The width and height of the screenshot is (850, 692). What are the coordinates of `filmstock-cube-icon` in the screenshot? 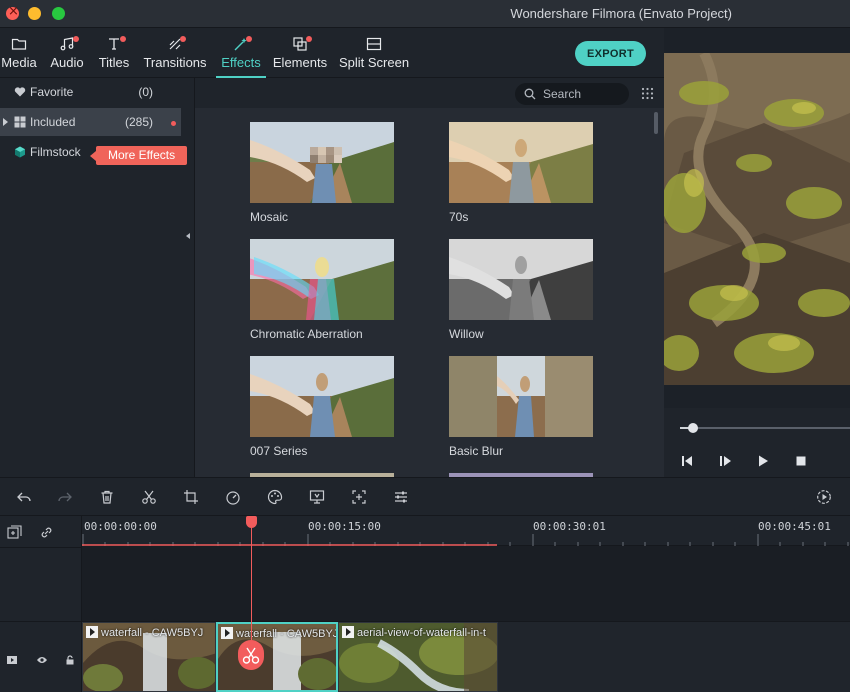 It's located at (20, 152).